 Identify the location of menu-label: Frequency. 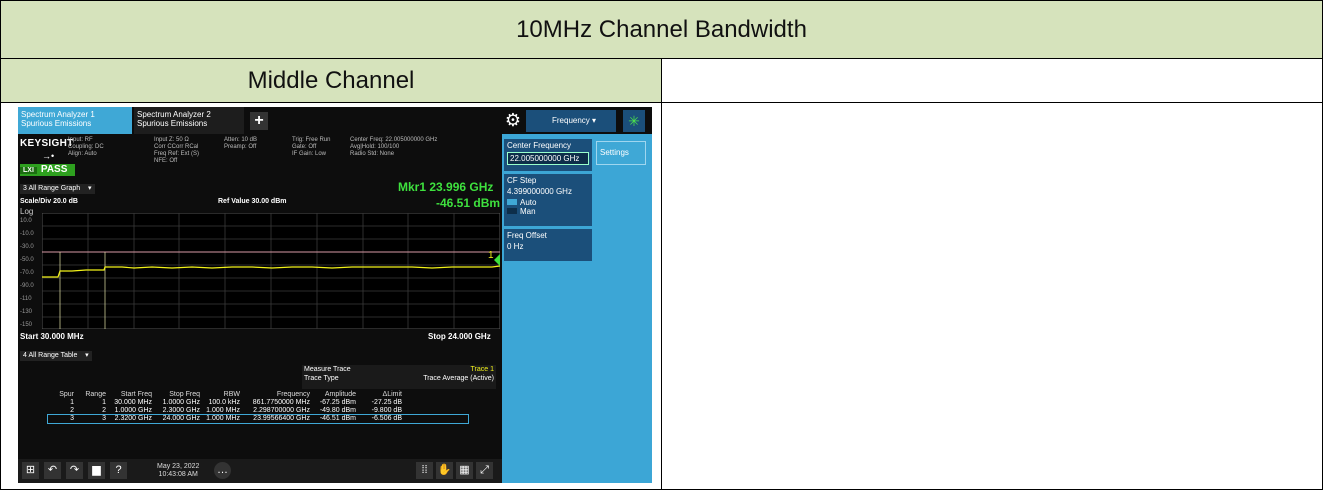
(571, 120).